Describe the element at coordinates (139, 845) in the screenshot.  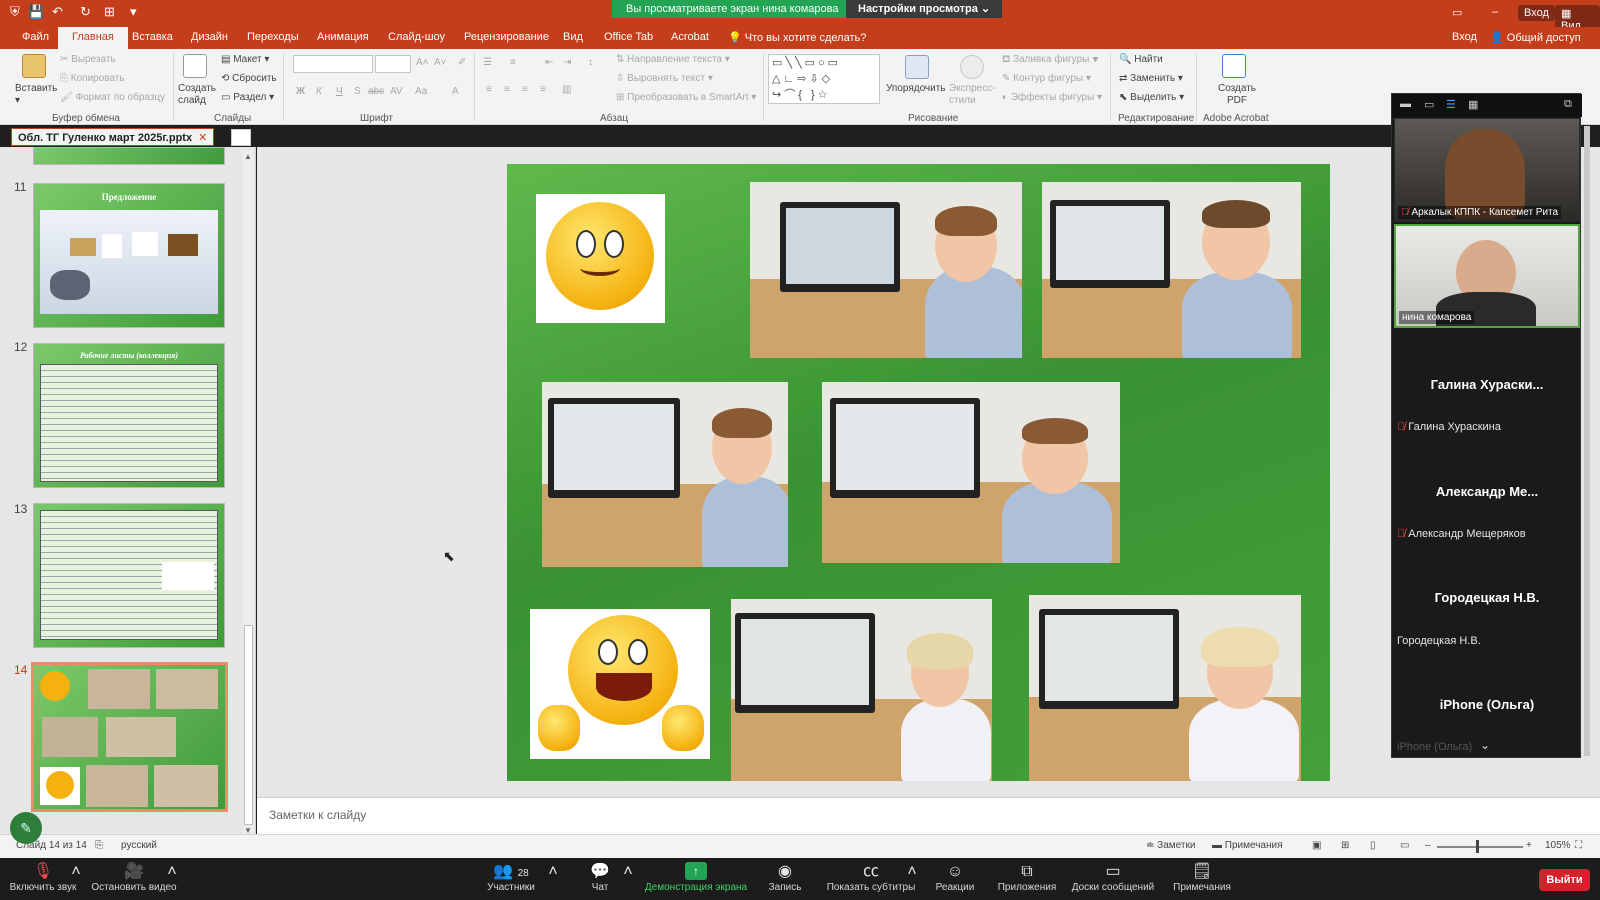
I see `language-indicator: русский` at that location.